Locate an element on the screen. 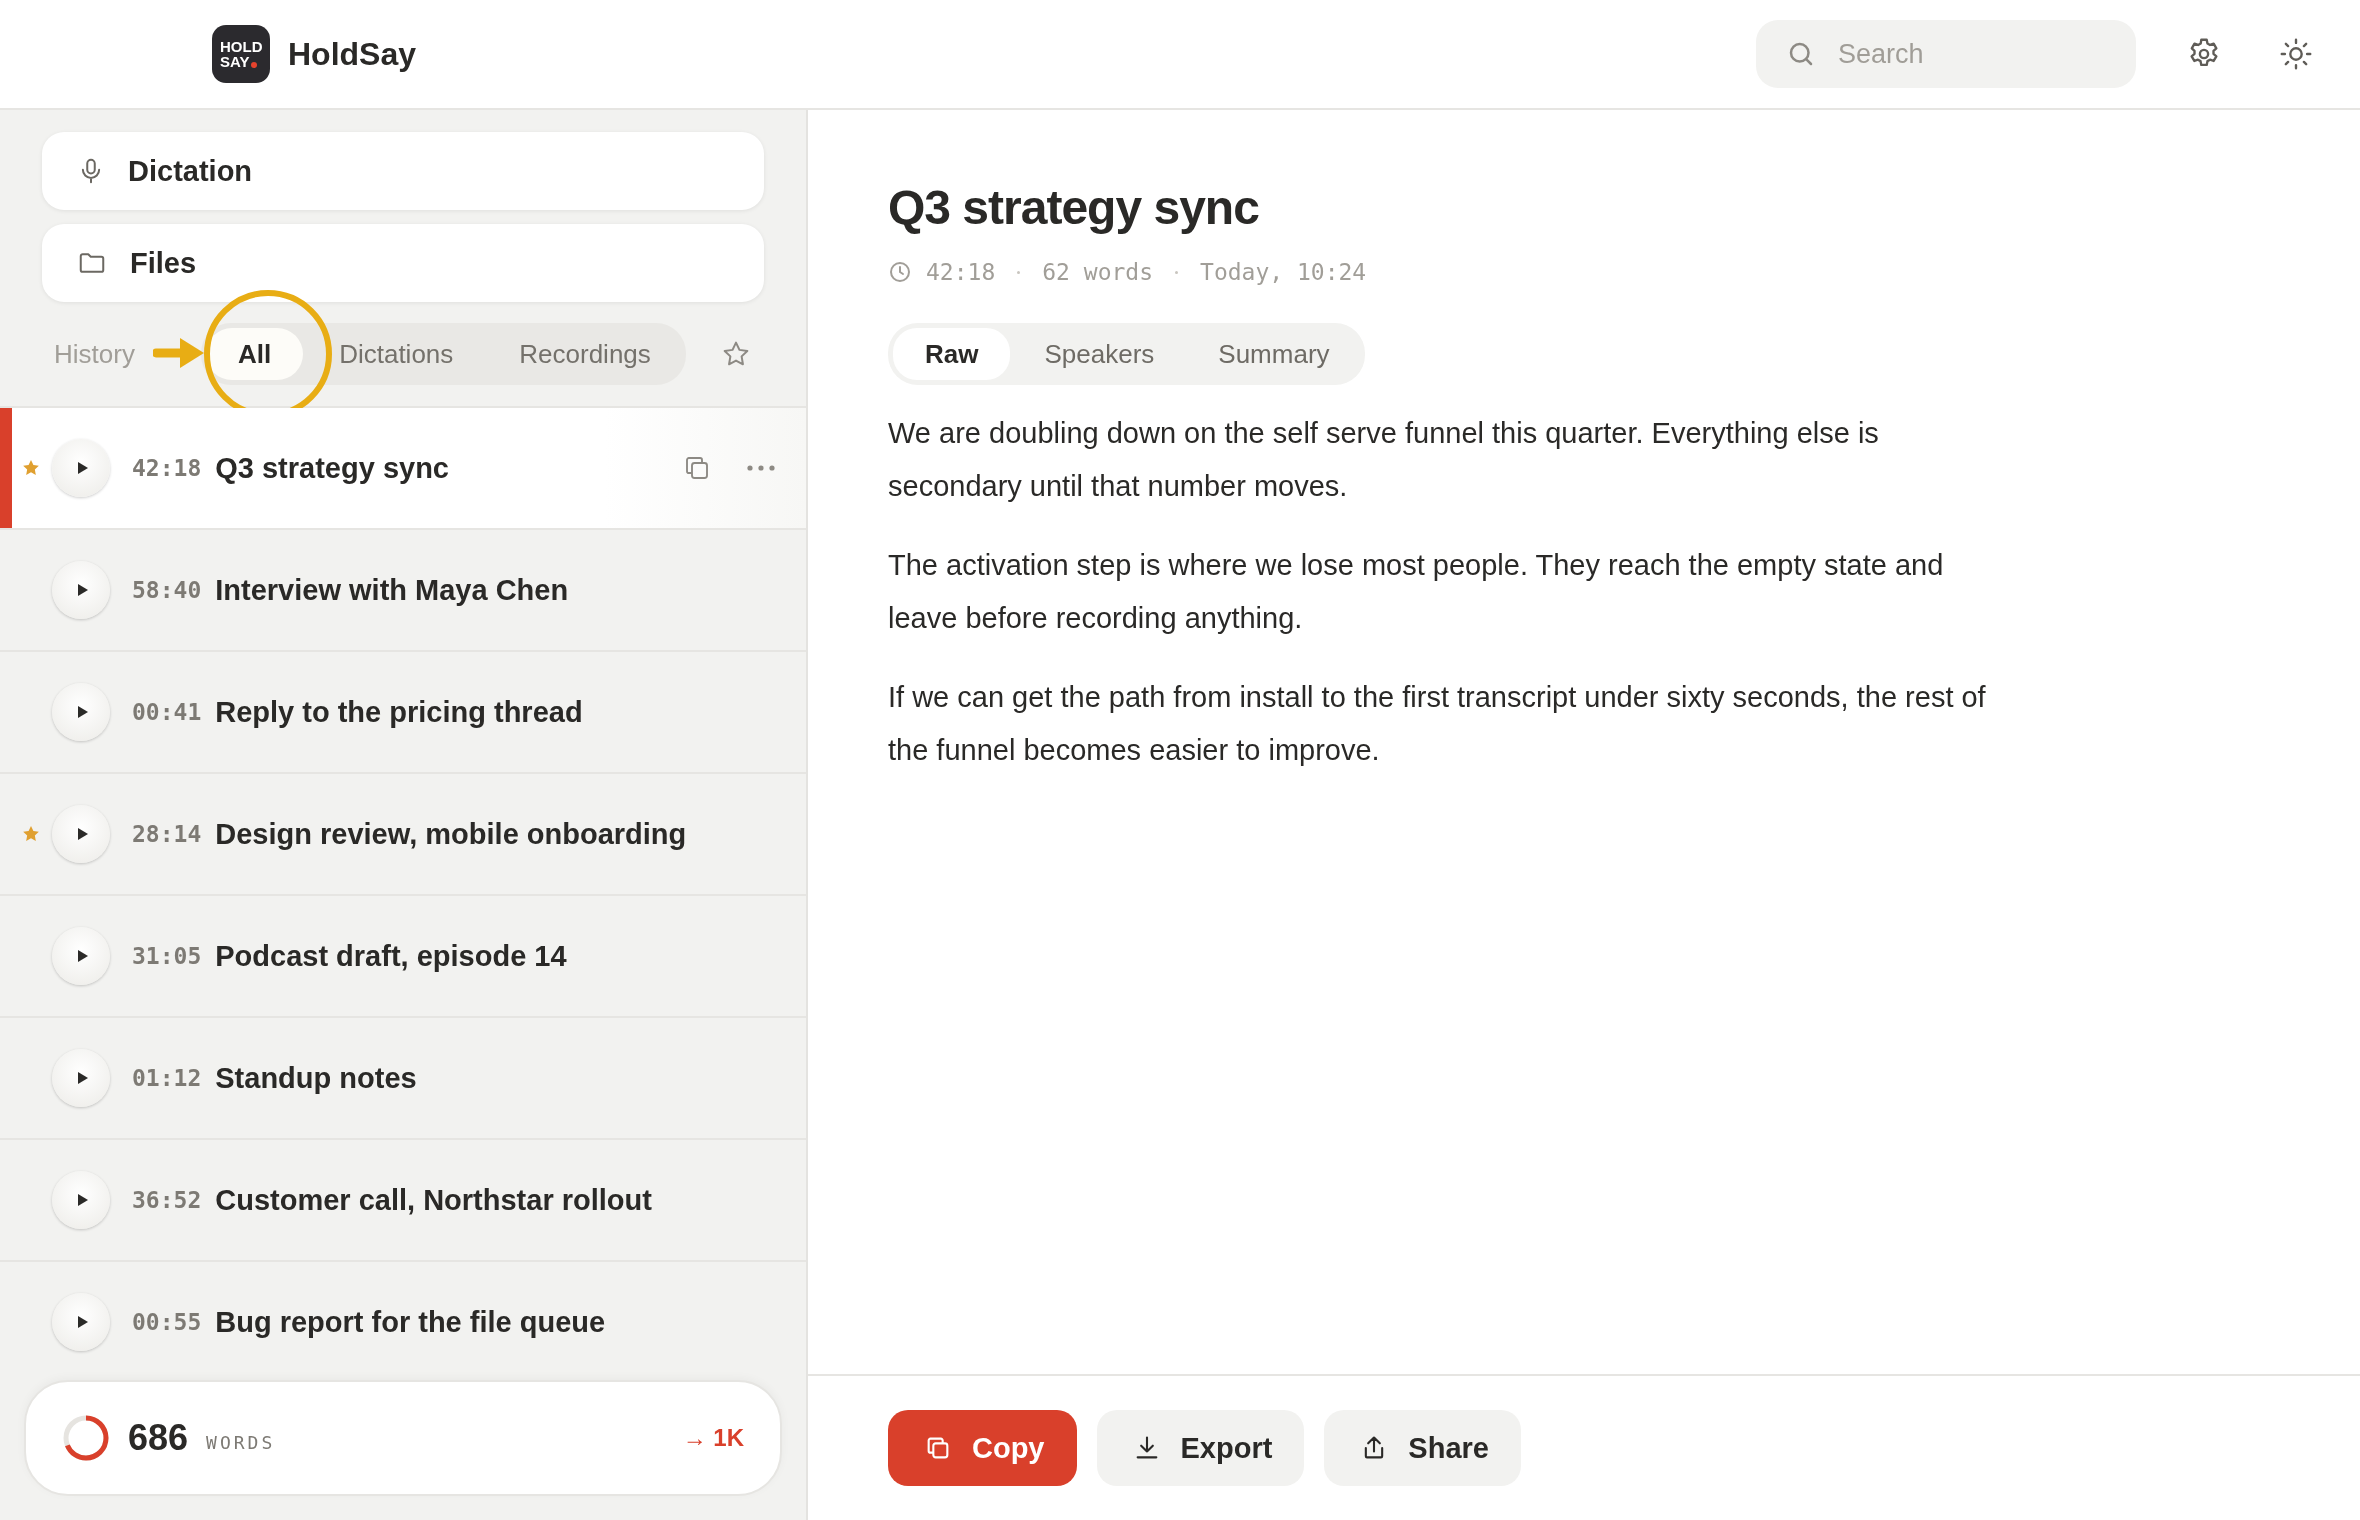 This screenshot has height=1520, width=2360. app-name: HoldSay is located at coordinates (352, 54).